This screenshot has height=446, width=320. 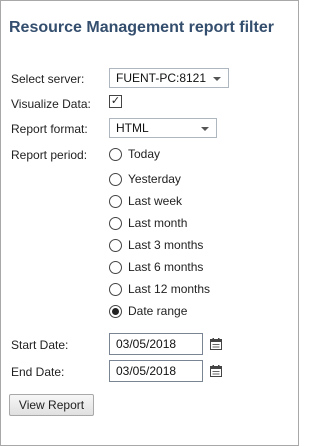 I want to click on report-format-value: HTML, so click(x=132, y=128).